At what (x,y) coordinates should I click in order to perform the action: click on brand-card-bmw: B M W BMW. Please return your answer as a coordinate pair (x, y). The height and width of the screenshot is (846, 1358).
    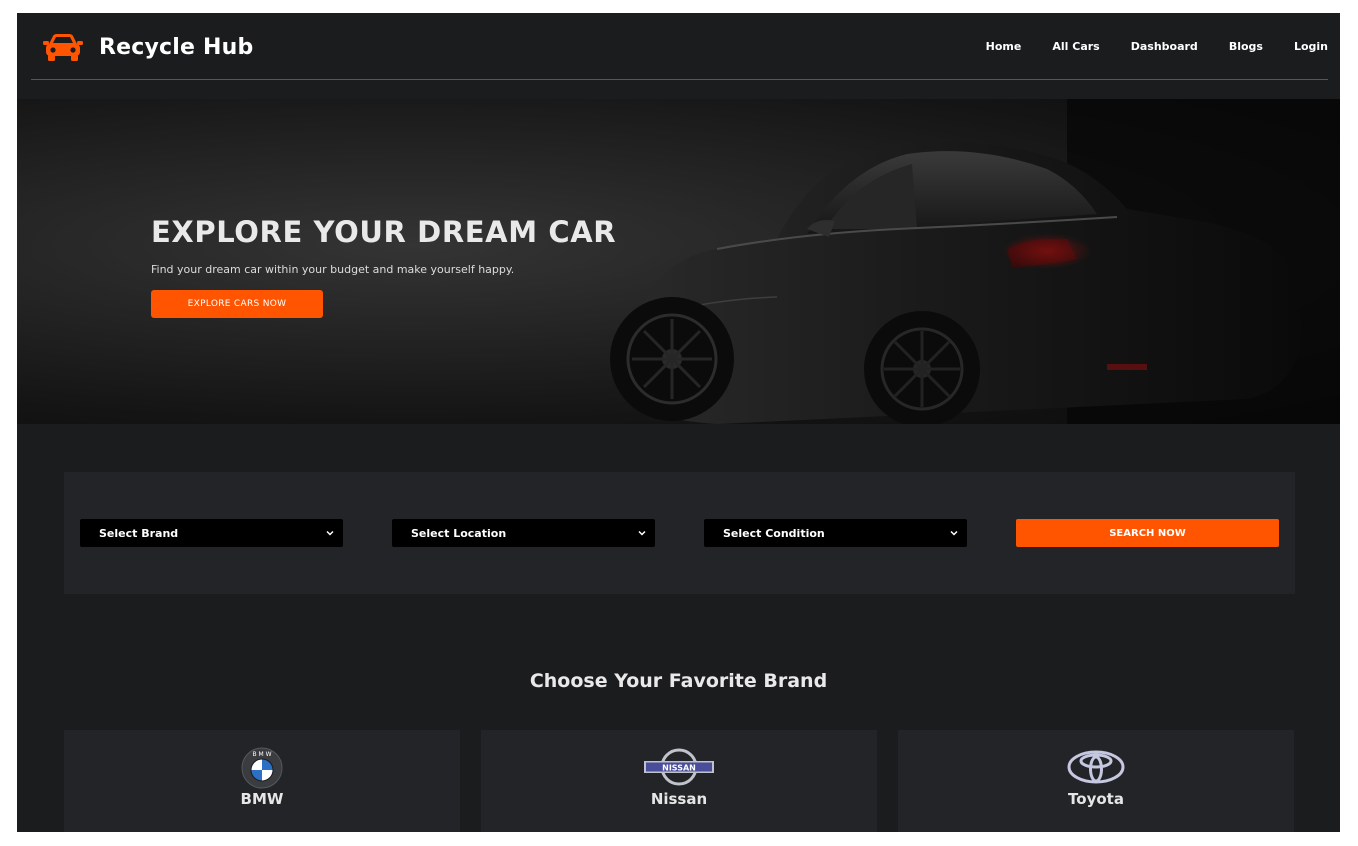
    Looking at the image, I should click on (262, 781).